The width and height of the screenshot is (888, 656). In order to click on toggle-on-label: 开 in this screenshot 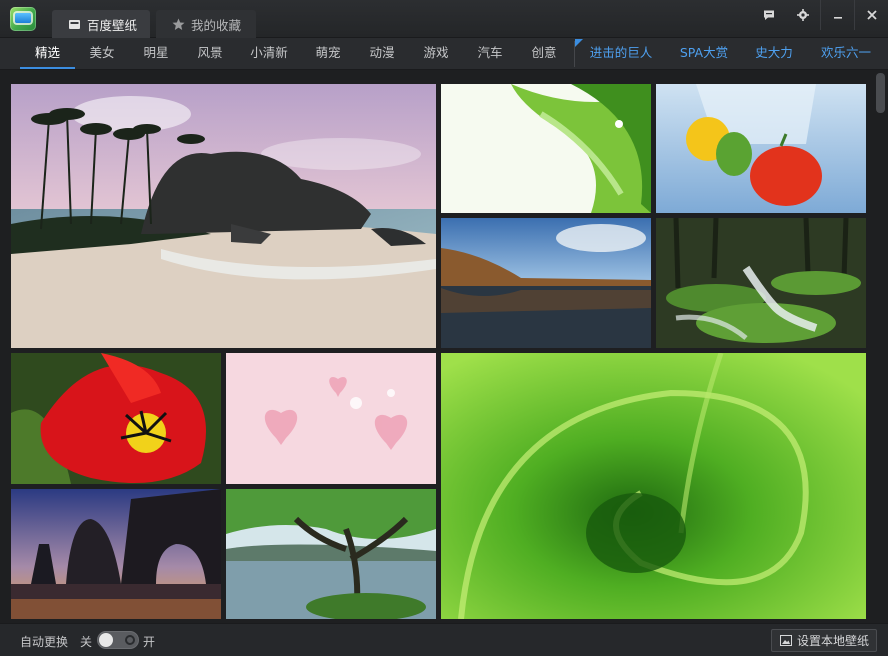, I will do `click(149, 642)`.